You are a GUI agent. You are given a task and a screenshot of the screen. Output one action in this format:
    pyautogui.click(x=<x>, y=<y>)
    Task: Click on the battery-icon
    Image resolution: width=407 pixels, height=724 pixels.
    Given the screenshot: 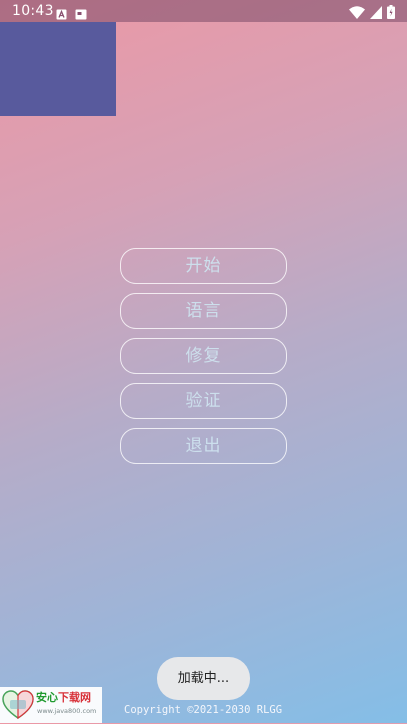 What is the action you would take?
    pyautogui.click(x=391, y=13)
    